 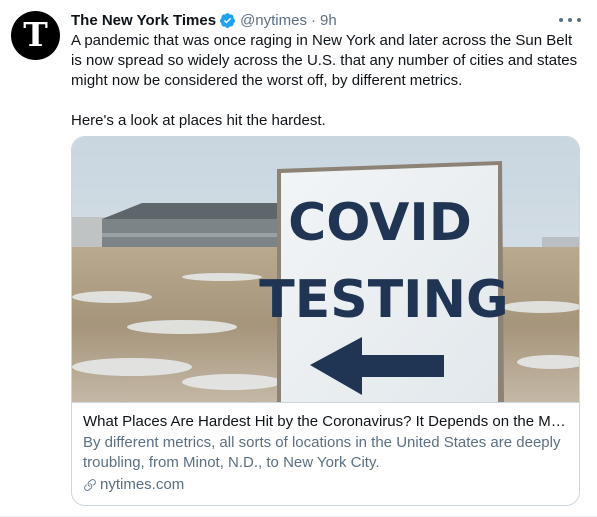 What do you see at coordinates (325, 485) in the screenshot?
I see `card-domain: nytimes.com` at bounding box center [325, 485].